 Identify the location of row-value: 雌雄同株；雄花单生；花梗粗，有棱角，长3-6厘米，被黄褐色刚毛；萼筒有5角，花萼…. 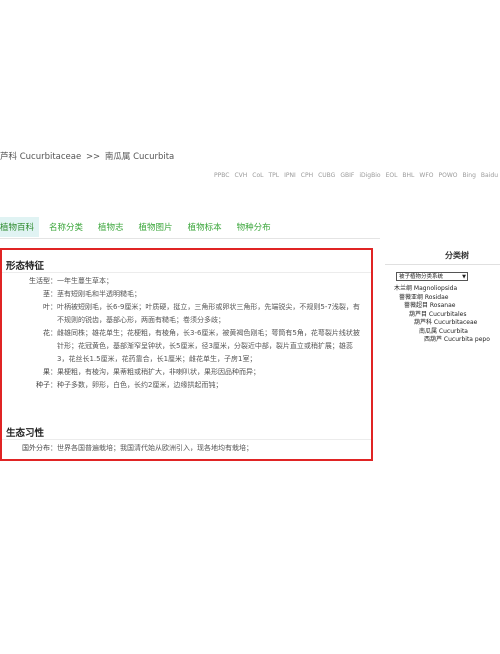
(208, 346).